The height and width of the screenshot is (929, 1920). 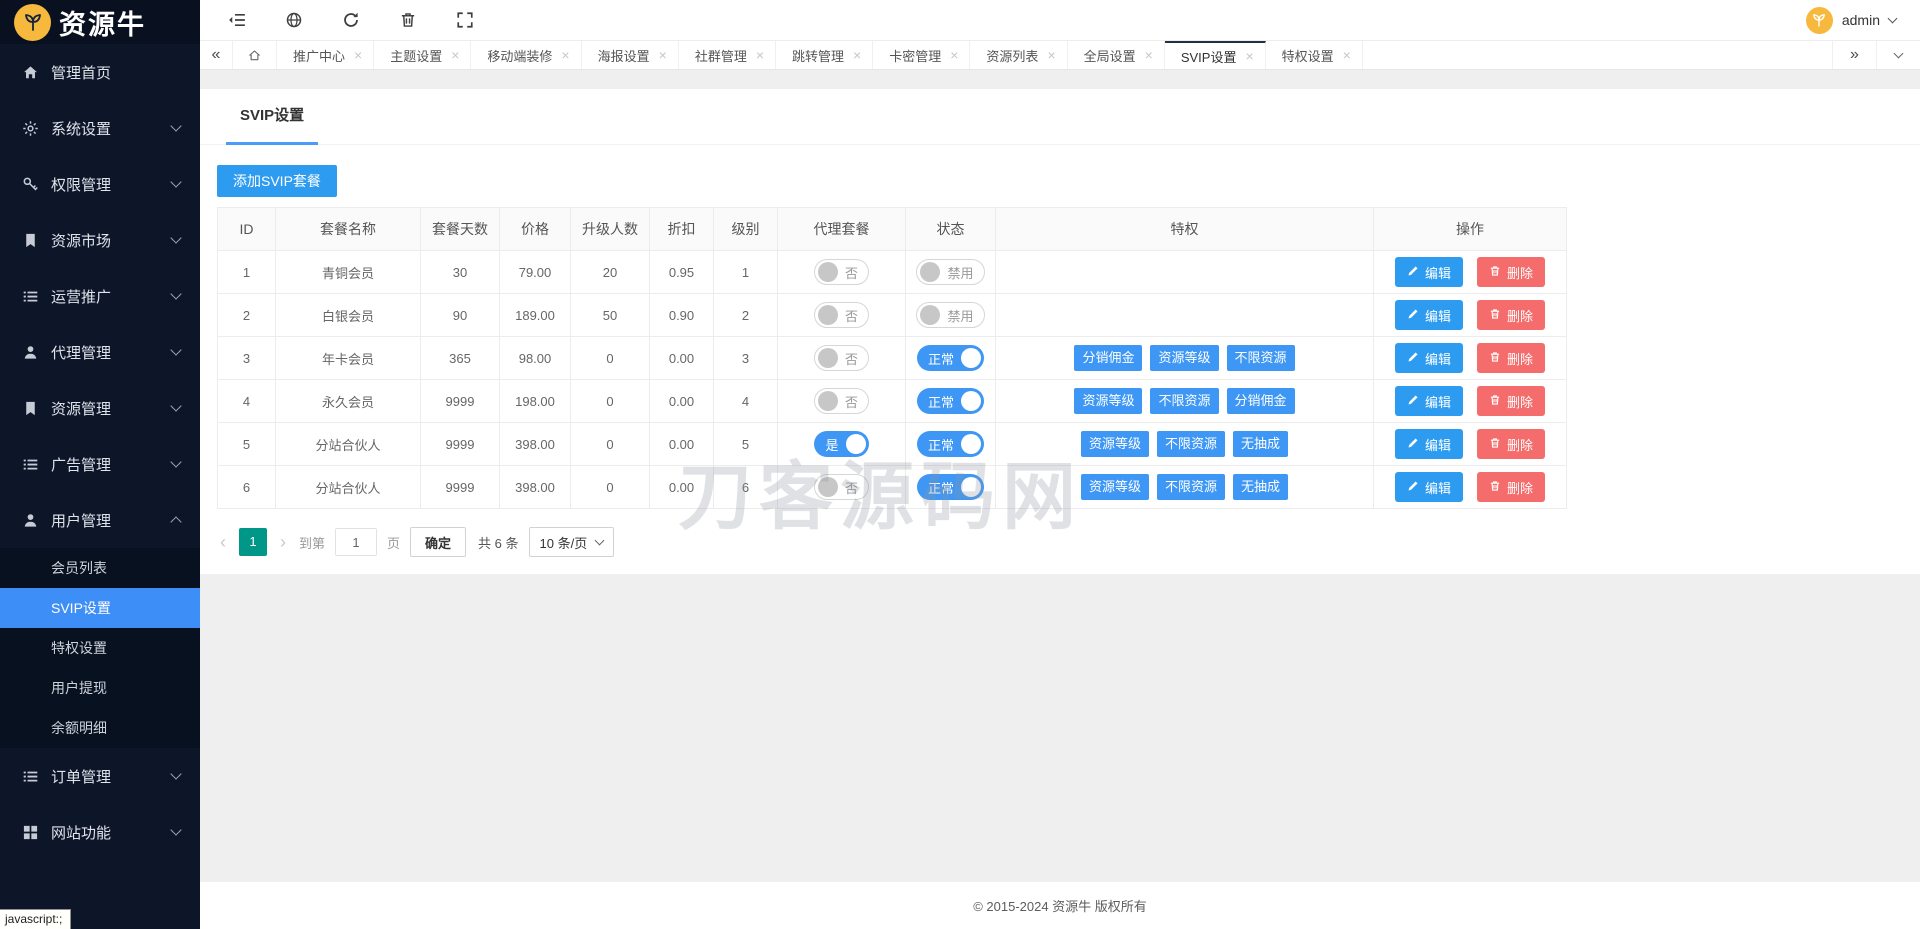 What do you see at coordinates (100, 184) in the screenshot?
I see `sidebar-item-权限管理: 权限管理` at bounding box center [100, 184].